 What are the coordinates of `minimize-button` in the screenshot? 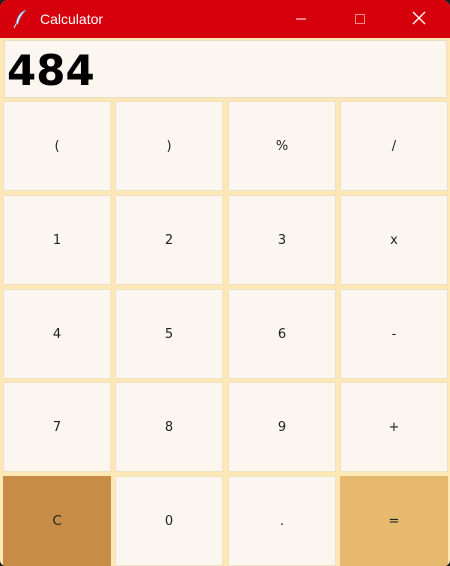 It's located at (301, 19).